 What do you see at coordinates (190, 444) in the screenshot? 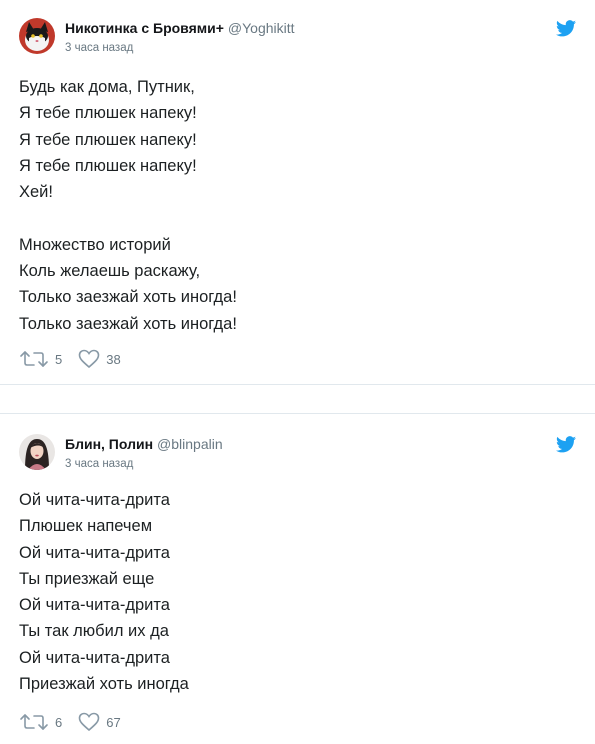
I see `author-handle: @blinpalin` at bounding box center [190, 444].